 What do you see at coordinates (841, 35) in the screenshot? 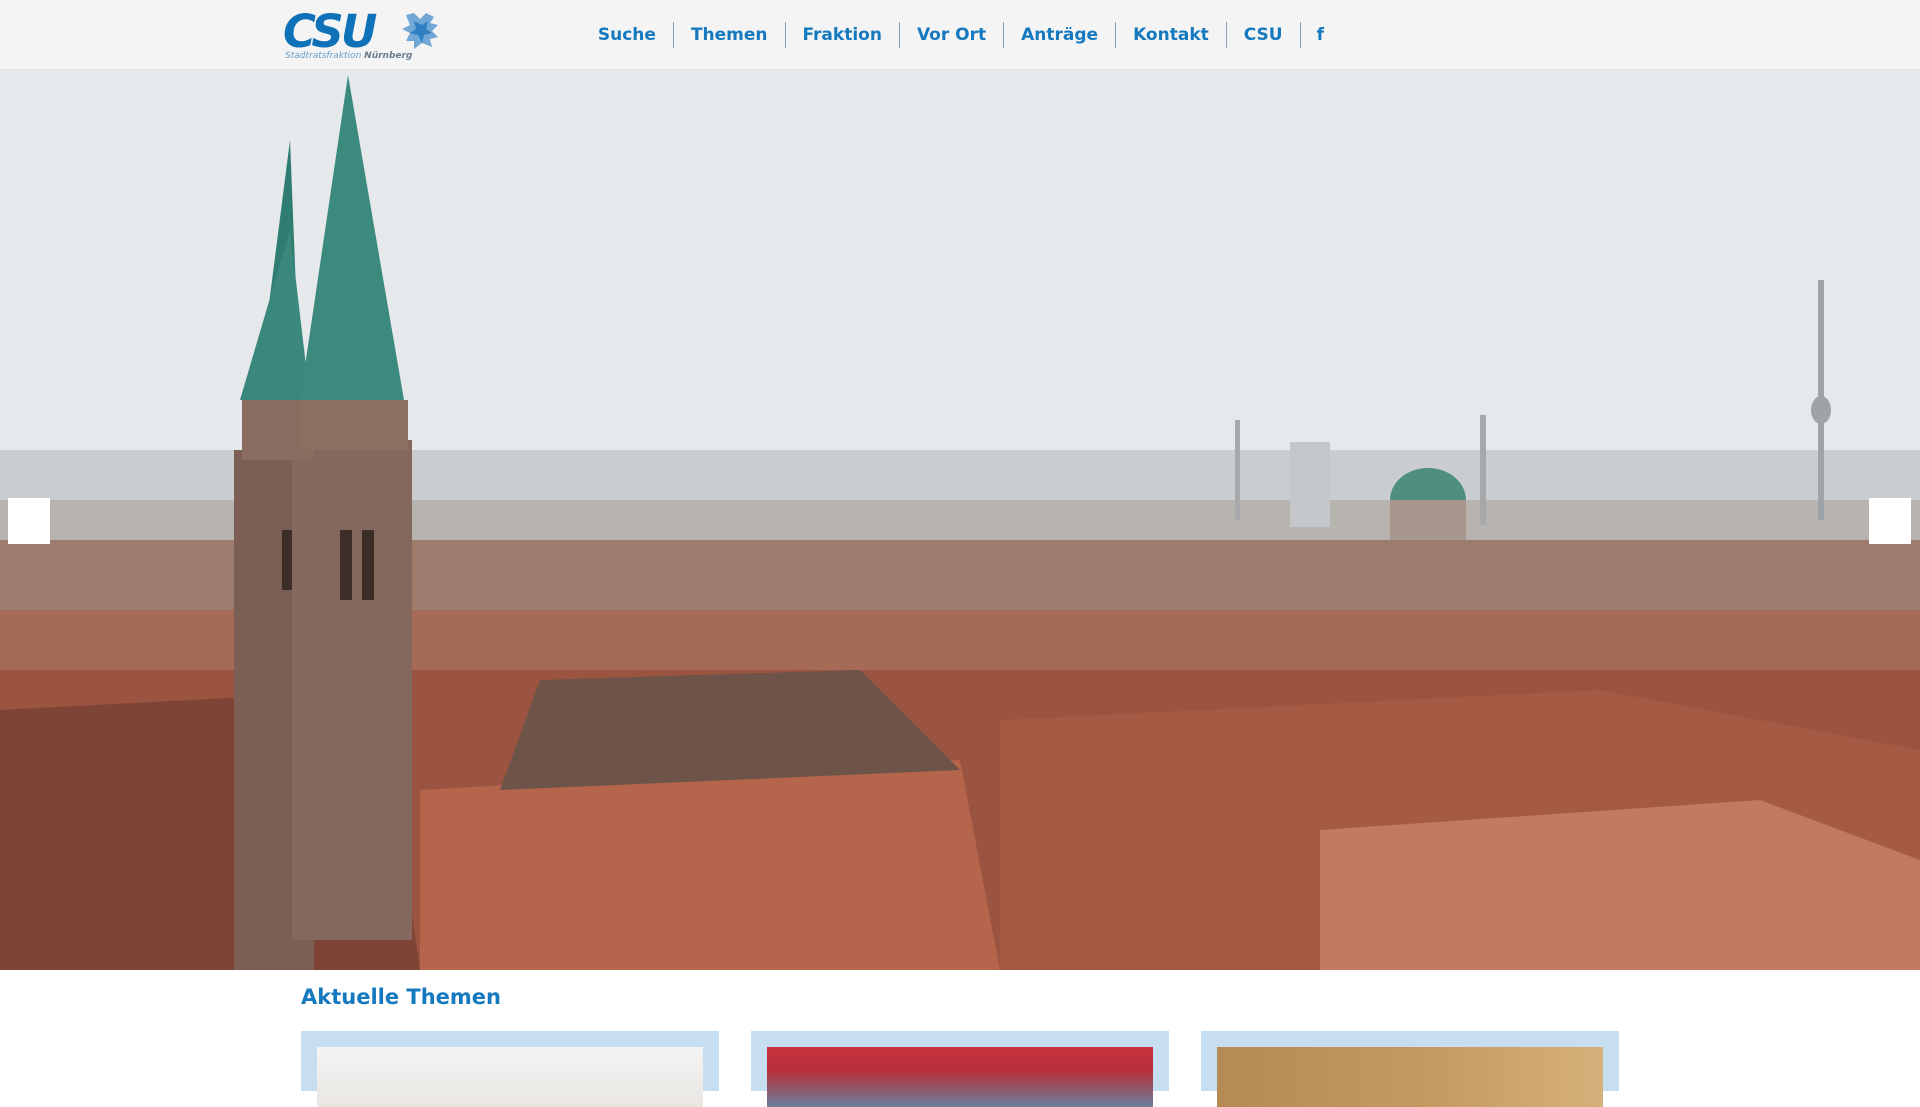
I see `nav-fraktion: Fraktion` at bounding box center [841, 35].